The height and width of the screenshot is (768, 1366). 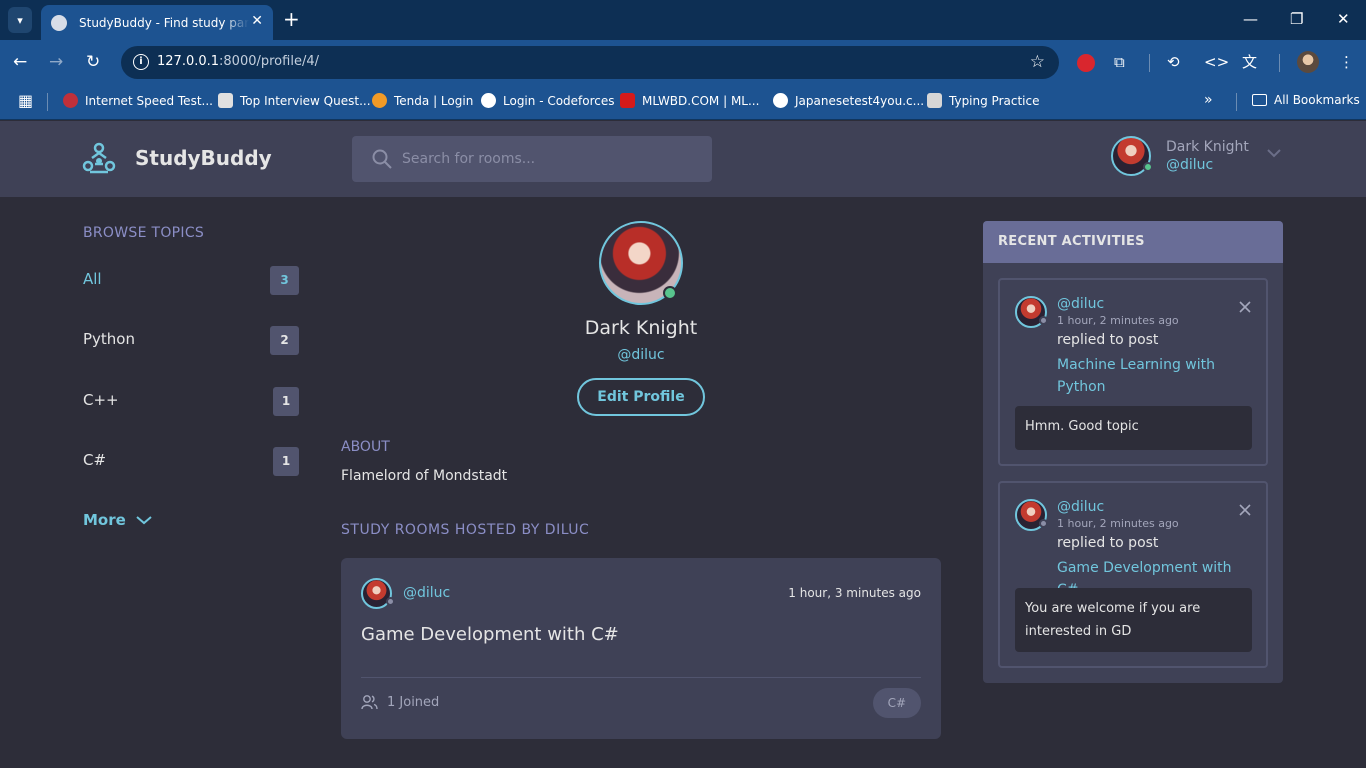 What do you see at coordinates (590, 62) in the screenshot?
I see `address-bar: i 127.0.0.1:8000/profile/4/ ☆` at bounding box center [590, 62].